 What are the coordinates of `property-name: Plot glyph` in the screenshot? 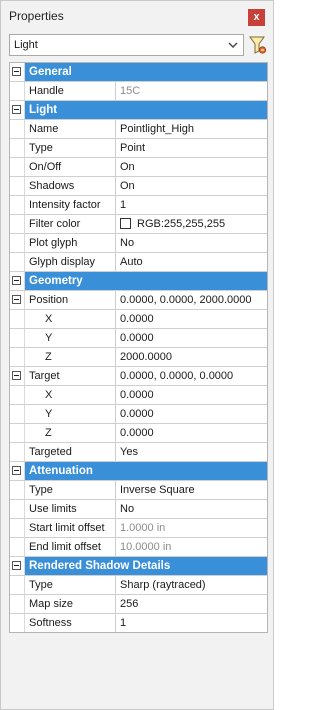 It's located at (70, 243).